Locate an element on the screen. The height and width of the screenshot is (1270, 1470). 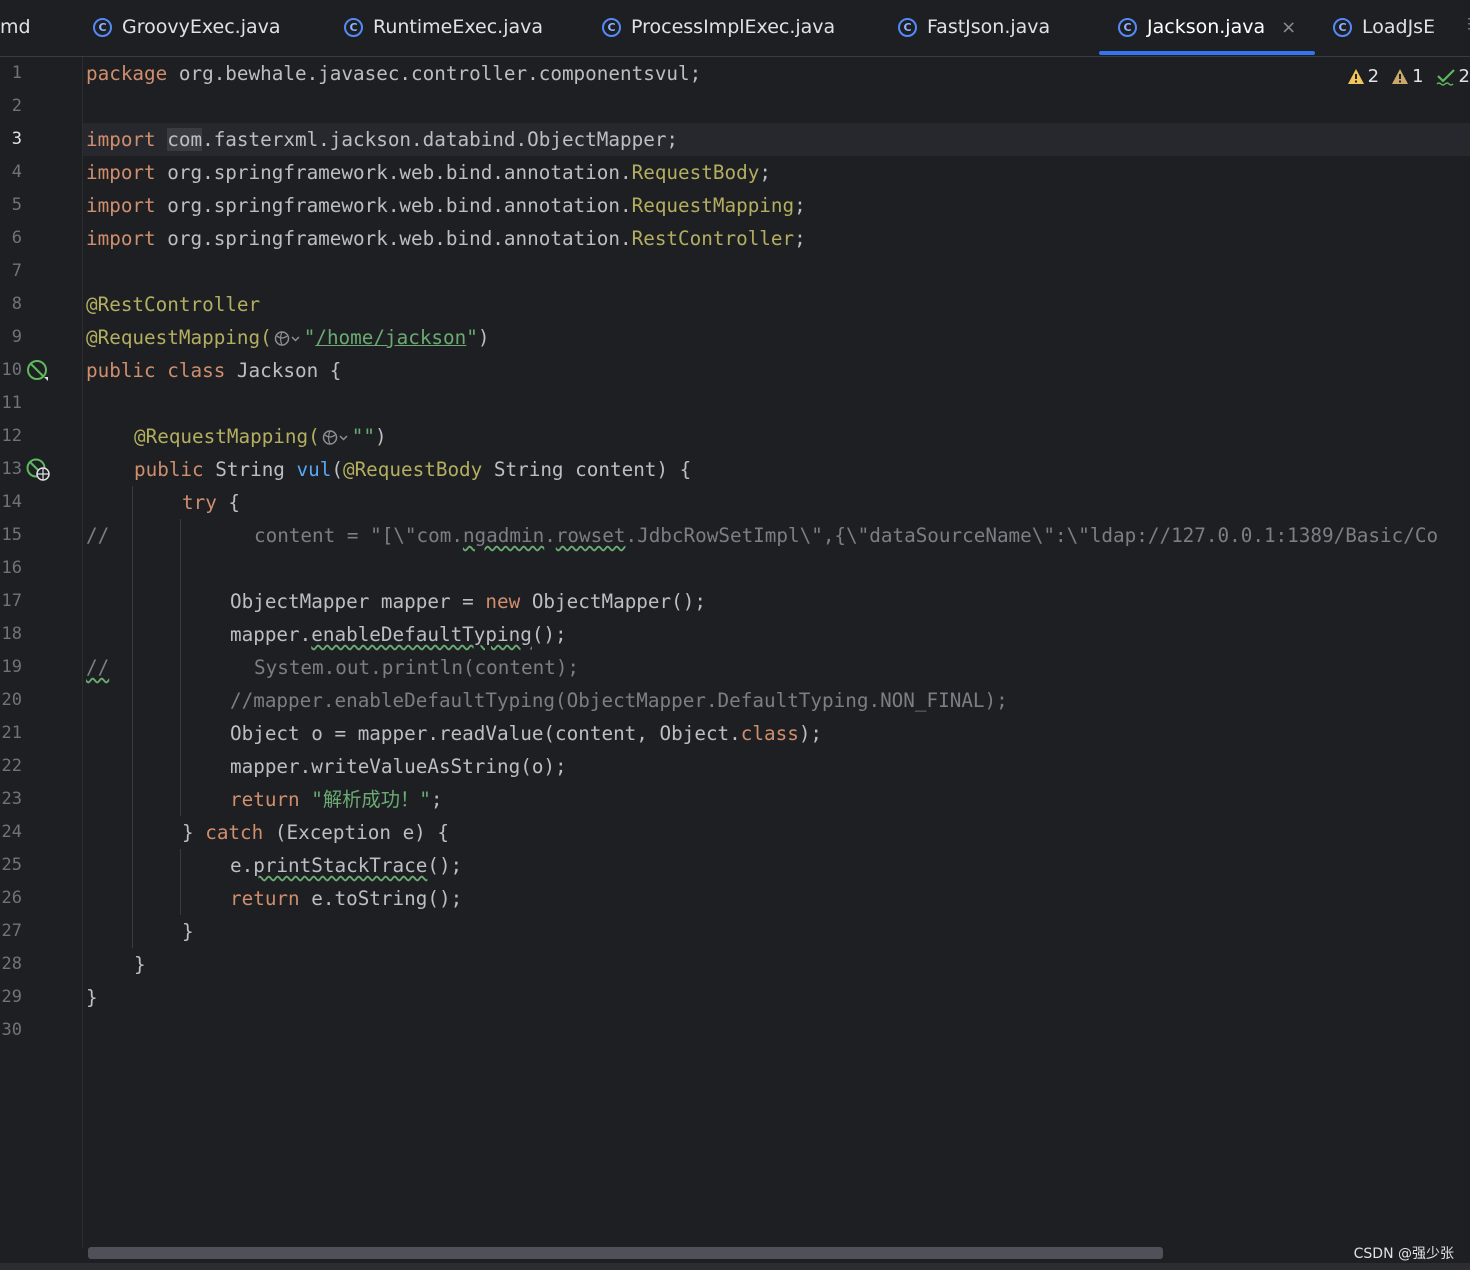
line-number: 12 is located at coordinates (11, 436).